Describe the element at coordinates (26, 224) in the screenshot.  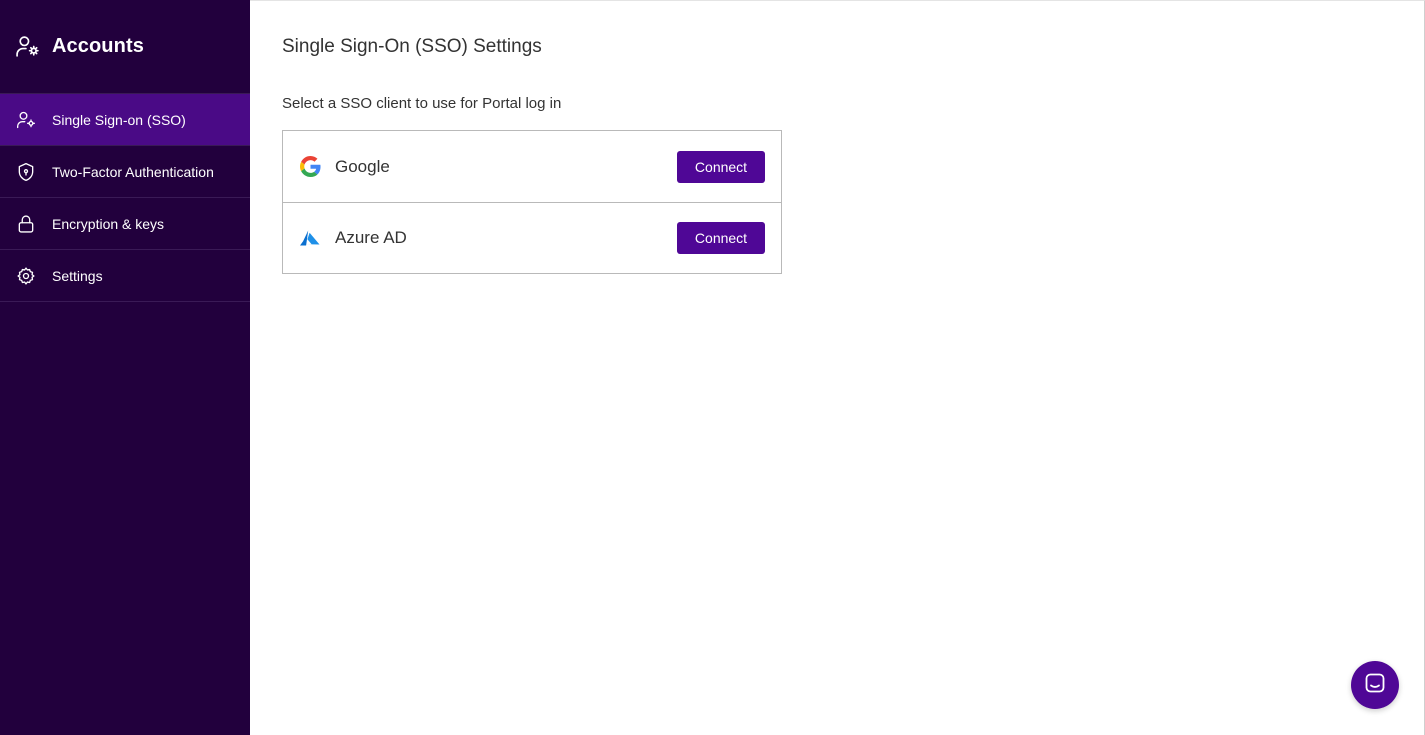
I see `lock-icon` at that location.